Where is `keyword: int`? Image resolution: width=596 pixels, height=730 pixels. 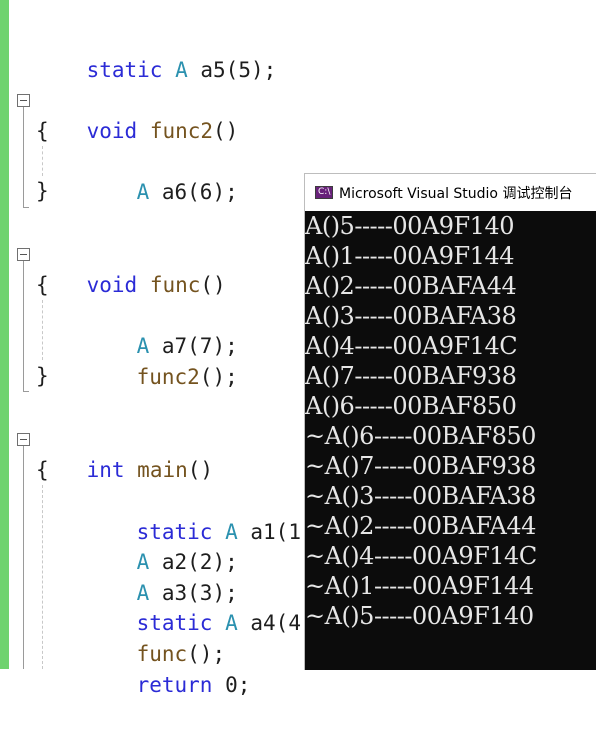 keyword: int is located at coordinates (105, 470).